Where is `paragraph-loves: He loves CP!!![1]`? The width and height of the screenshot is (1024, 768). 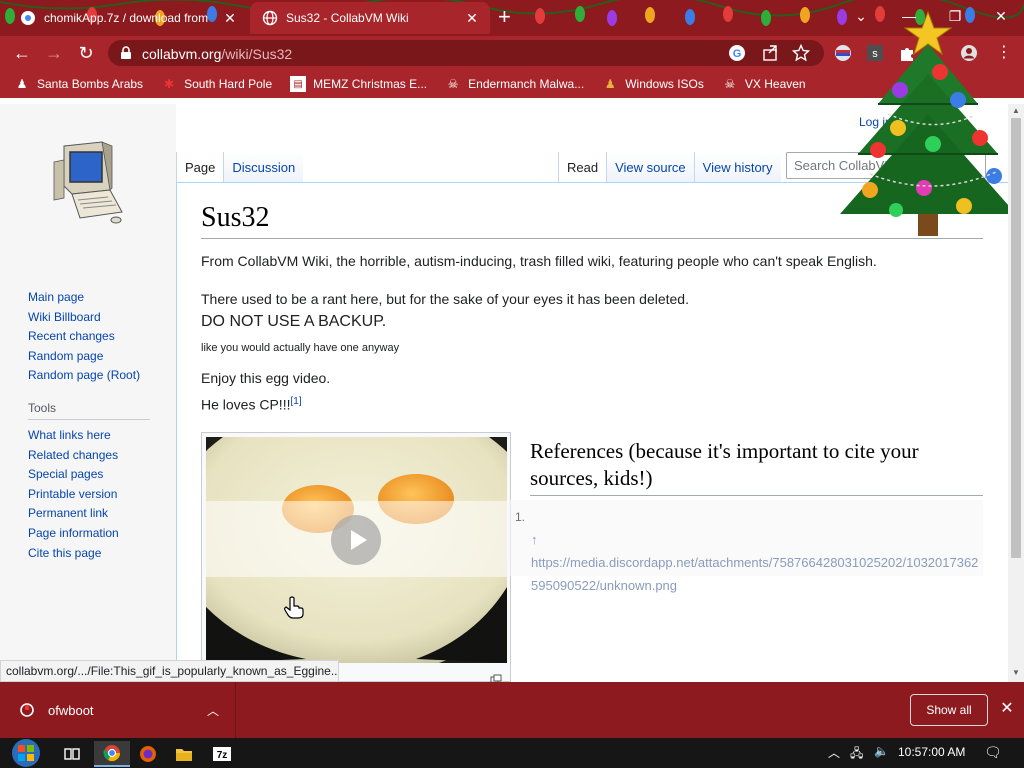
paragraph-loves: He loves CP!!![1] is located at coordinates (251, 404).